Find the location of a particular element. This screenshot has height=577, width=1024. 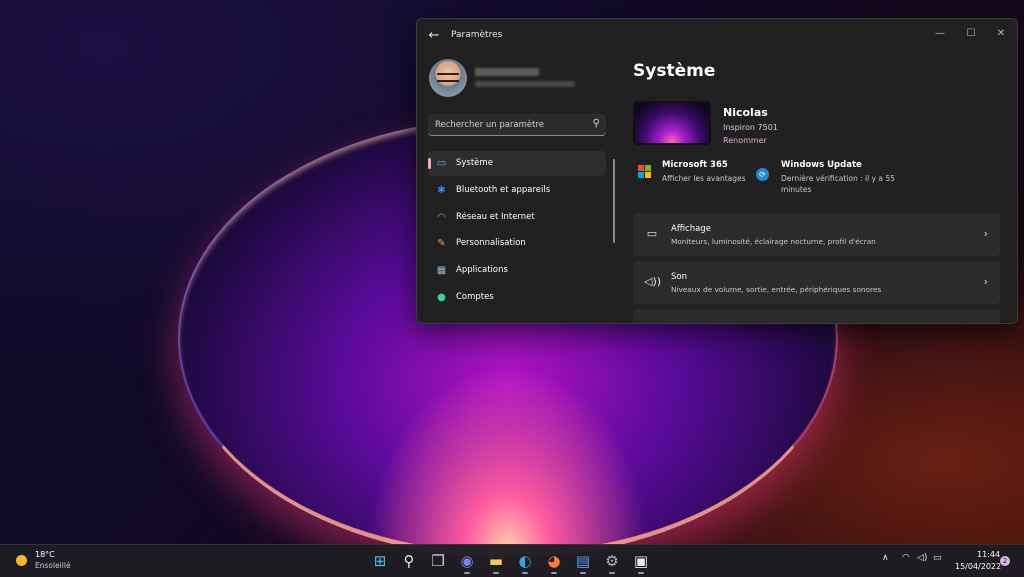

sidebar-item-1: ✱ Bluetooth et appareils is located at coordinates (517, 190).